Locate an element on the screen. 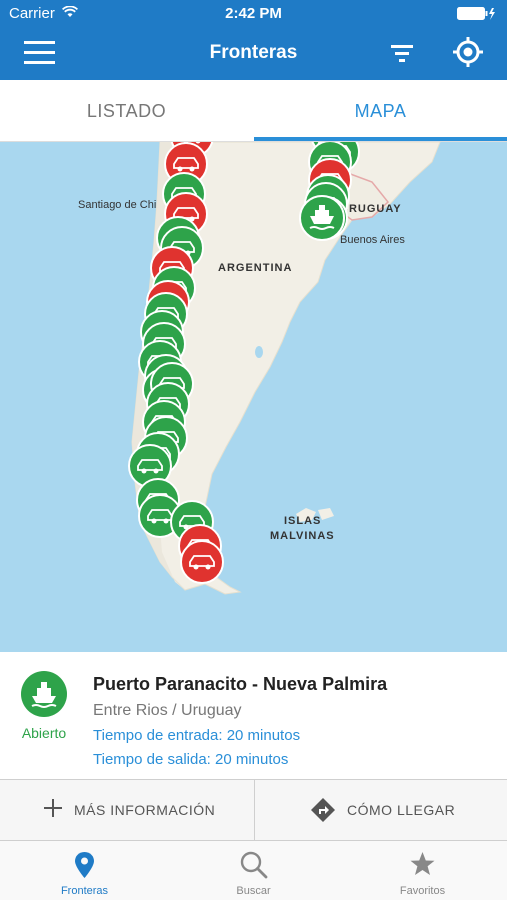 The height and width of the screenshot is (900, 507). ship-icon is located at coordinates (44, 694).